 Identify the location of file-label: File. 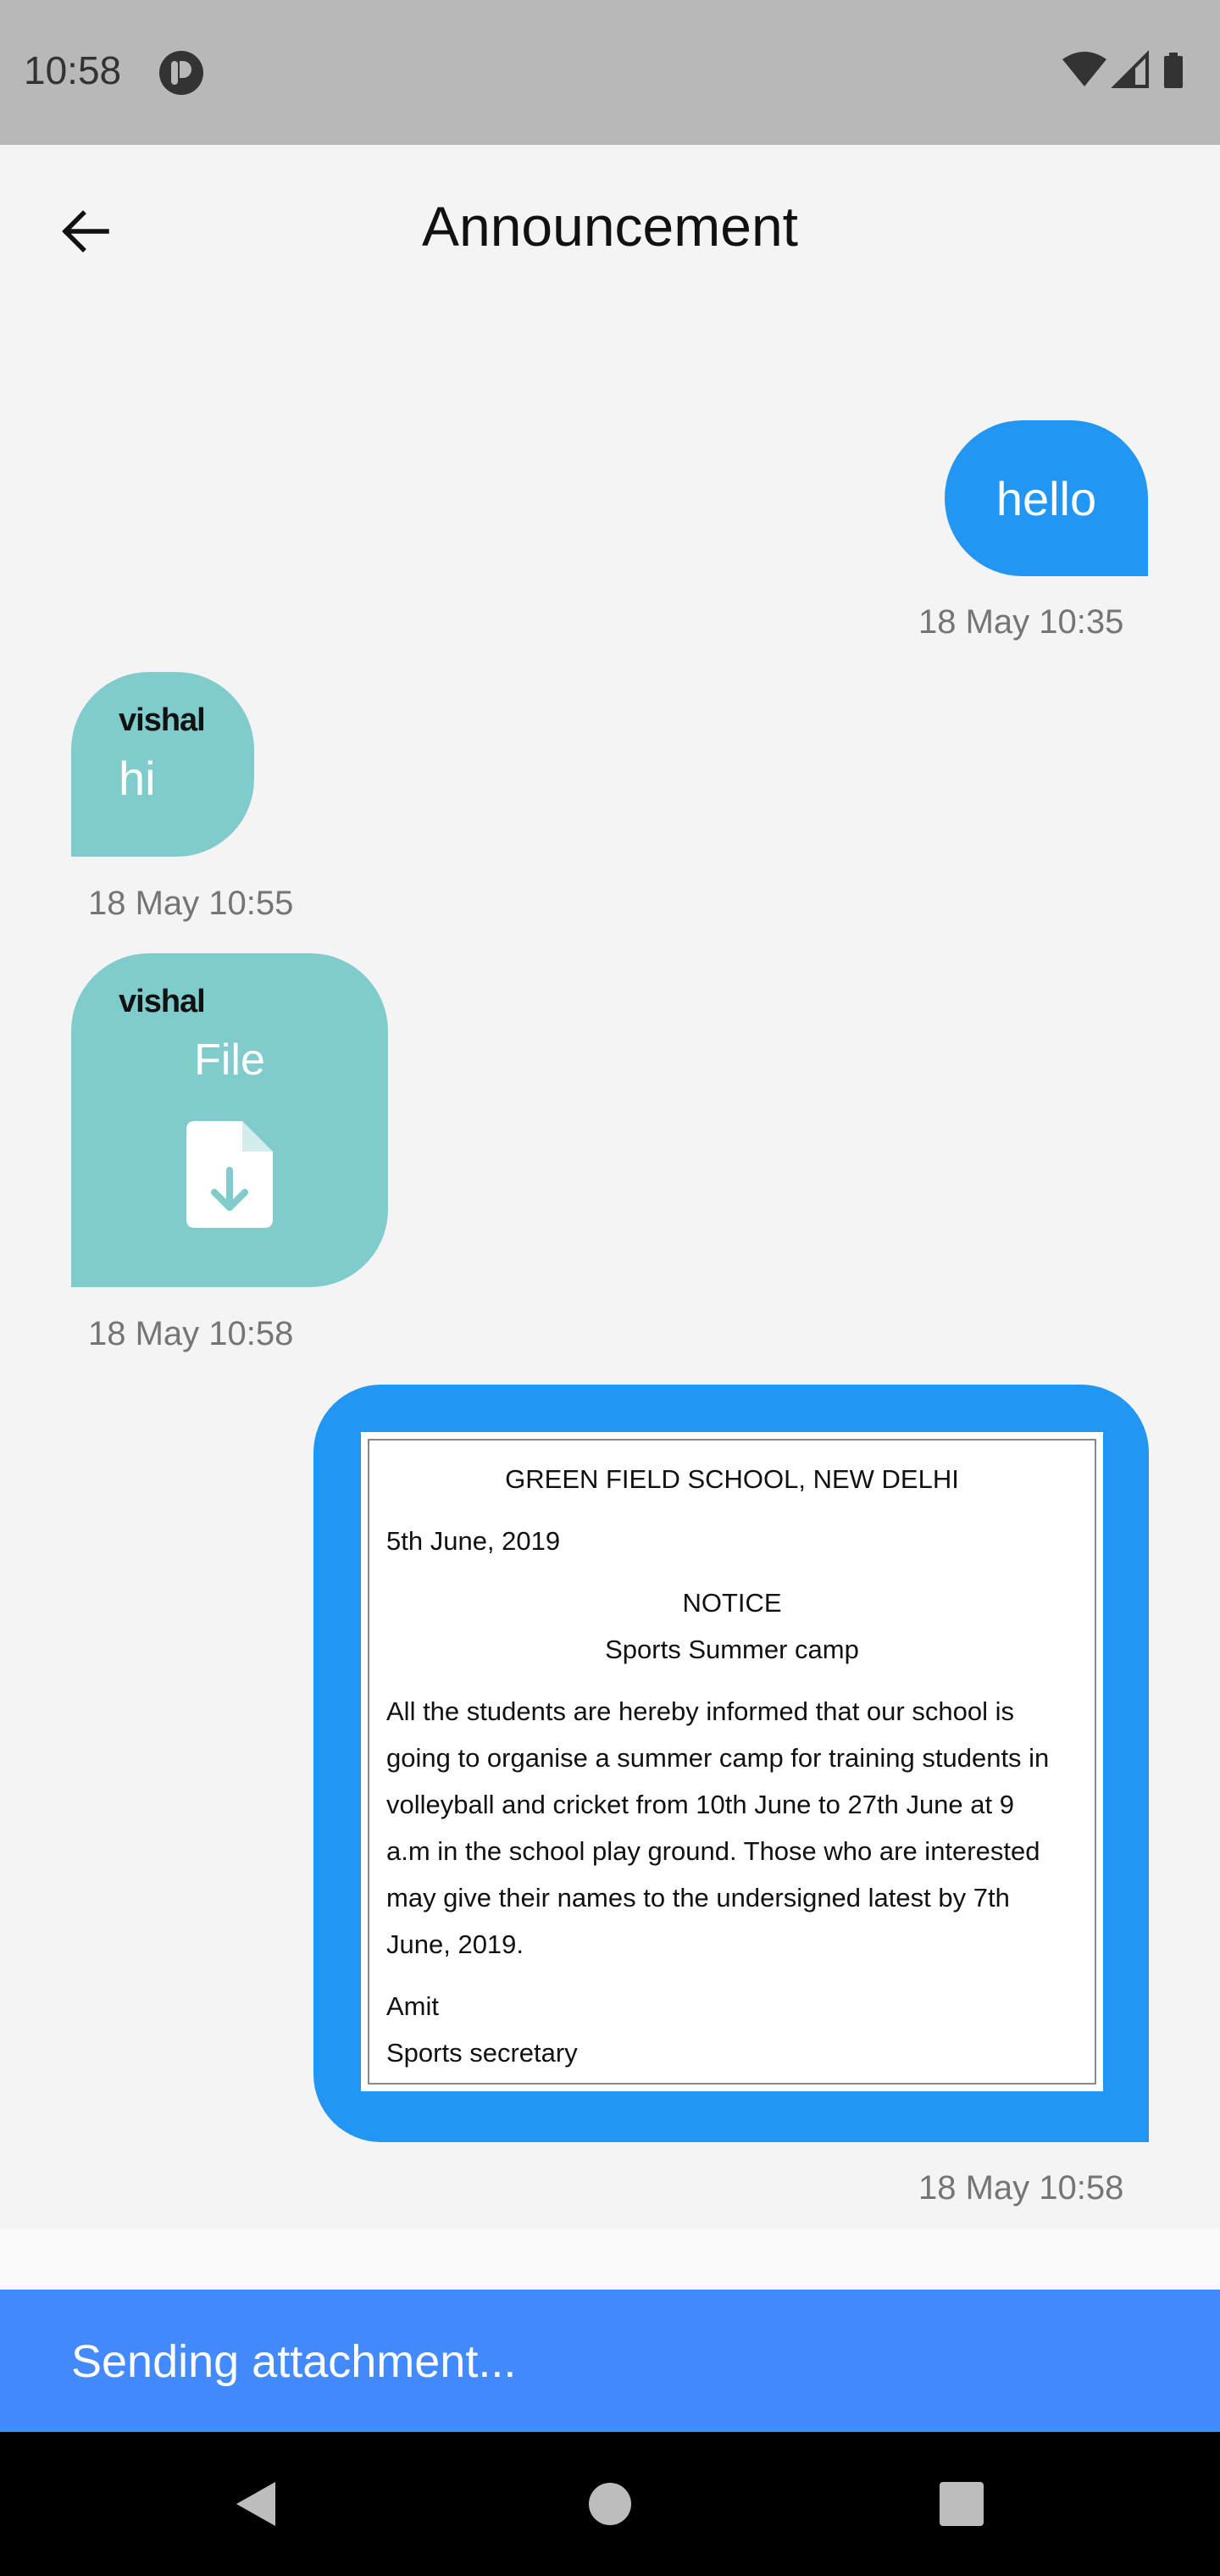
(229, 1060).